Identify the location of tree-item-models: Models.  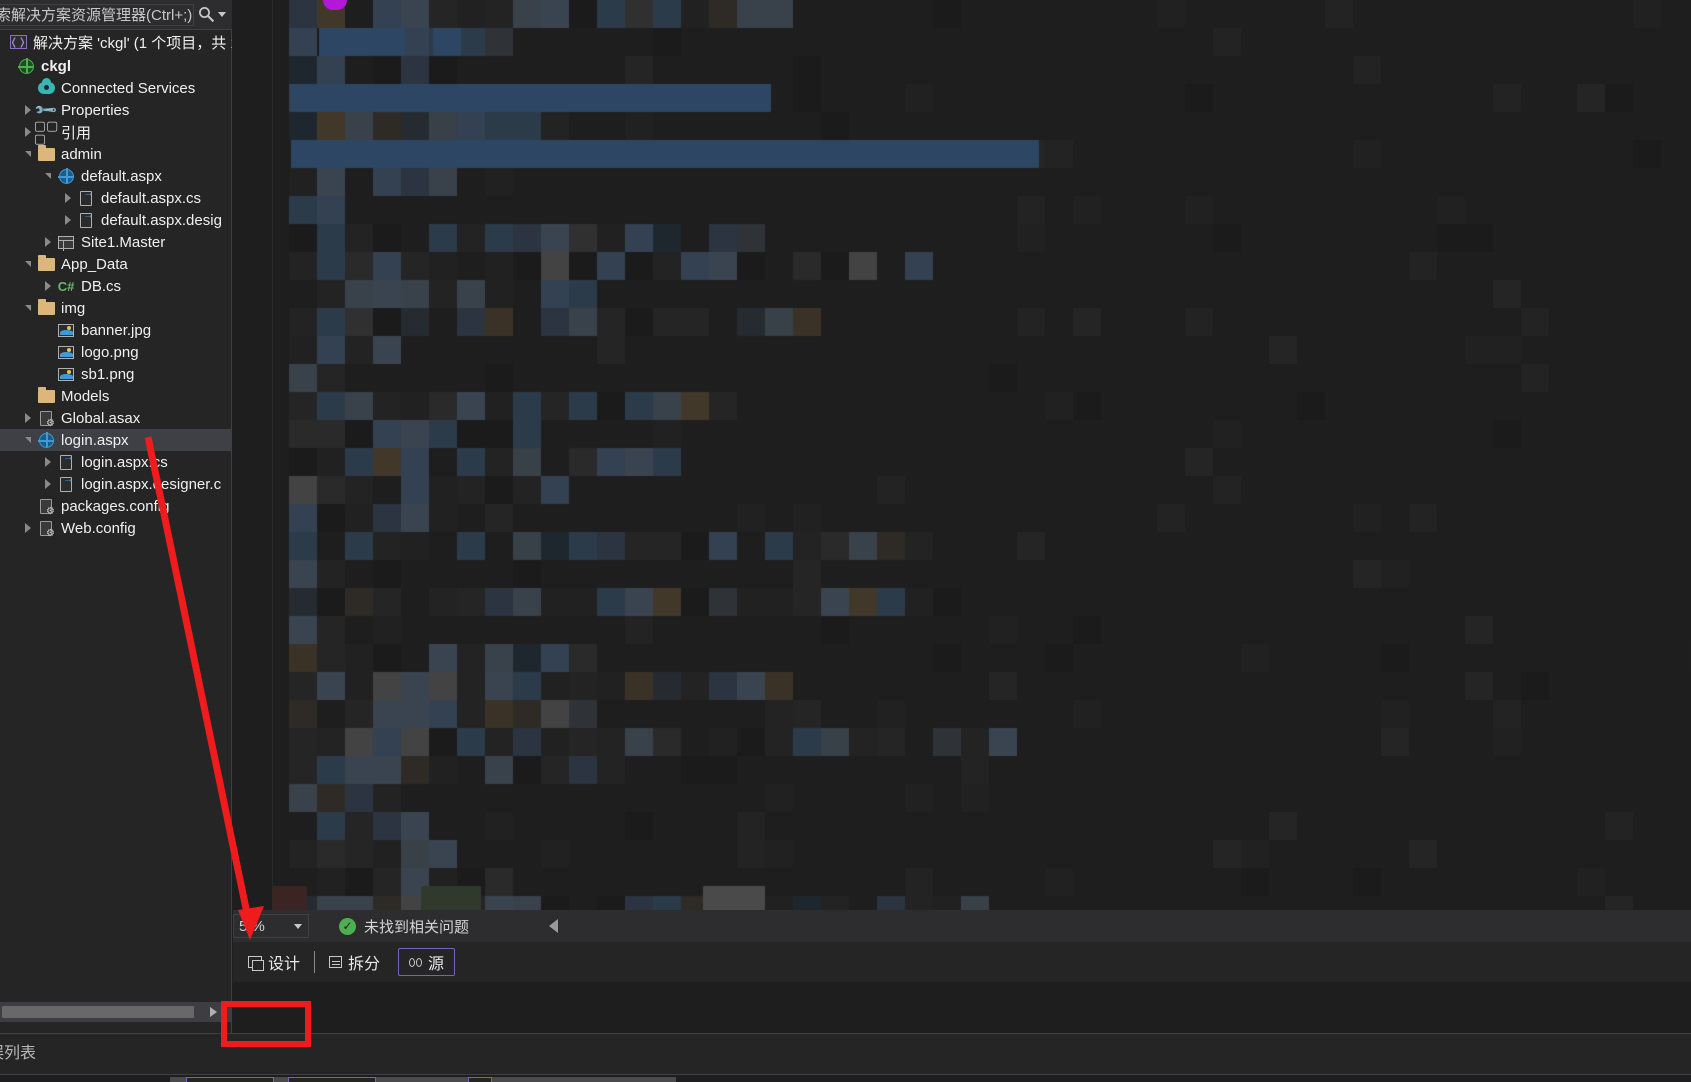
(116, 396).